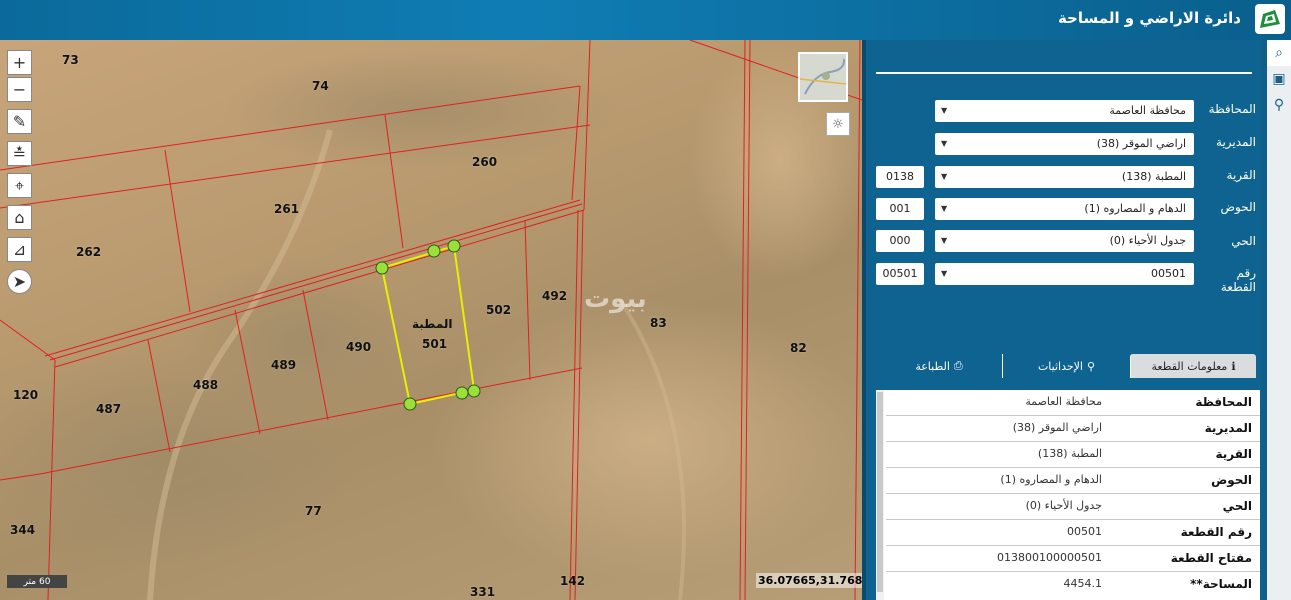  What do you see at coordinates (1073, 403) in the screenshot?
I see `table-row: المحافظة محافظة العاصمة` at bounding box center [1073, 403].